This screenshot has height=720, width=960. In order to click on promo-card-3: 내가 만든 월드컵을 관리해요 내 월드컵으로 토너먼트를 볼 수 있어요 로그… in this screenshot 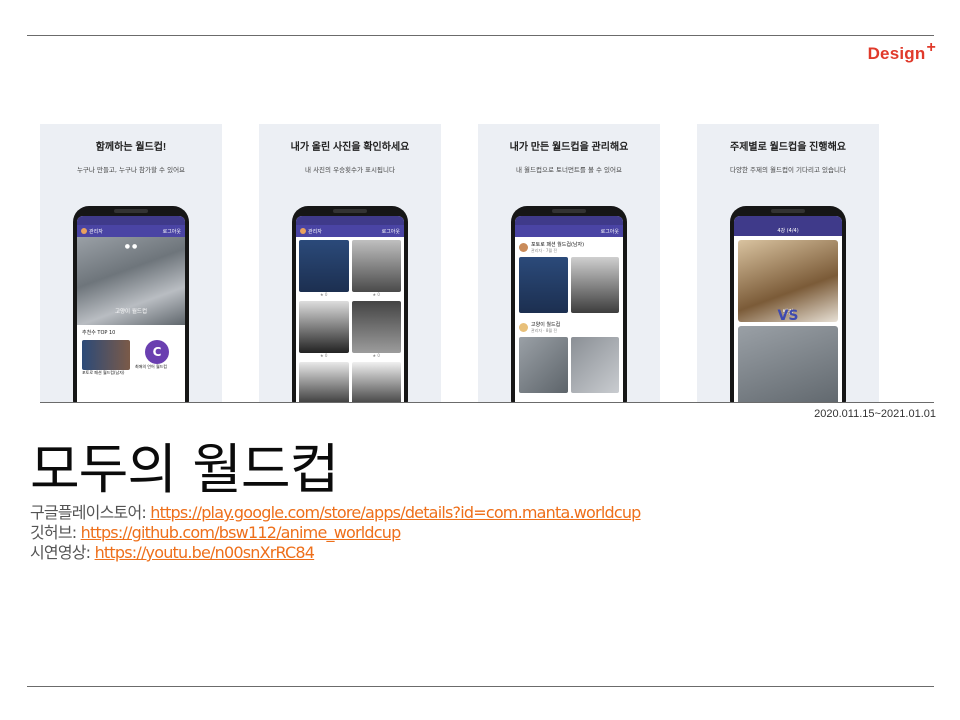, I will do `click(569, 263)`.